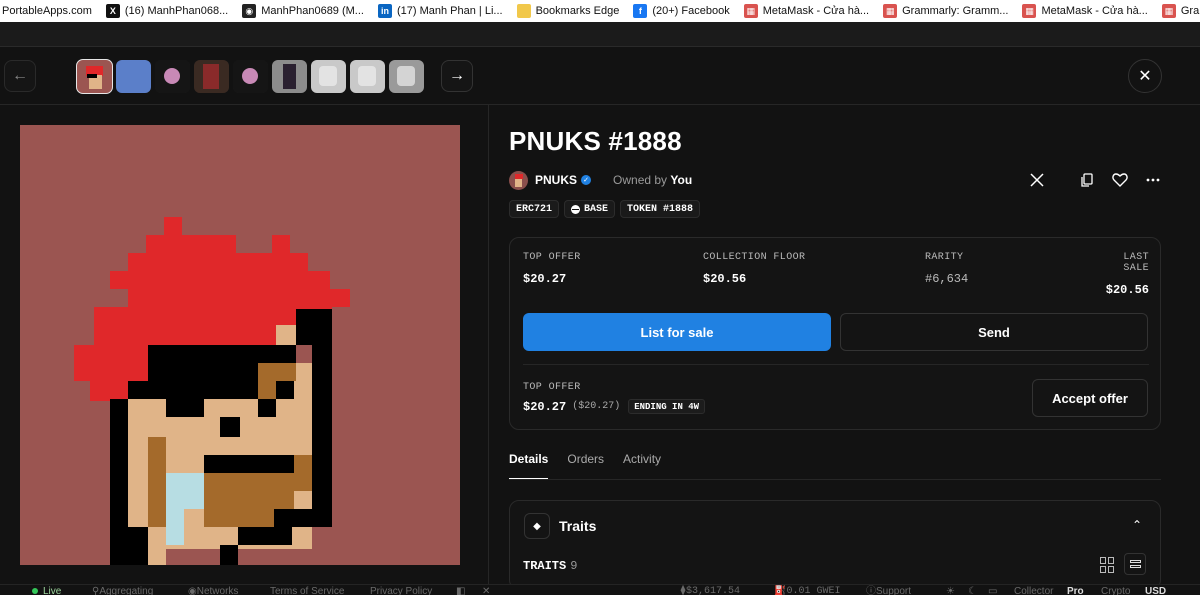 This screenshot has height=595, width=1200. I want to click on mode-collector: Collector, so click(1033, 590).